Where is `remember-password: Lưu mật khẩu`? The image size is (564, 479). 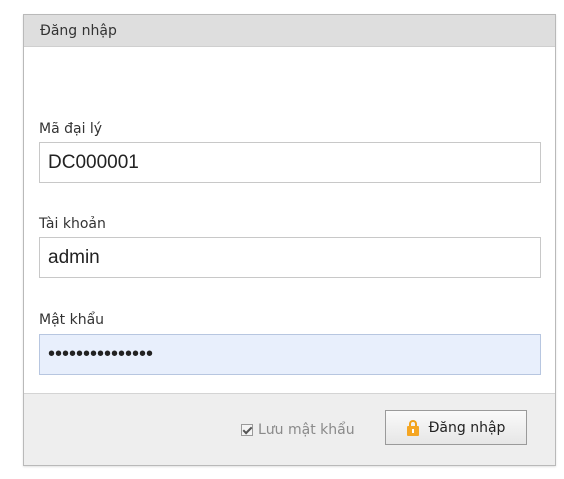
remember-password: Lưu mật khẩu is located at coordinates (298, 430).